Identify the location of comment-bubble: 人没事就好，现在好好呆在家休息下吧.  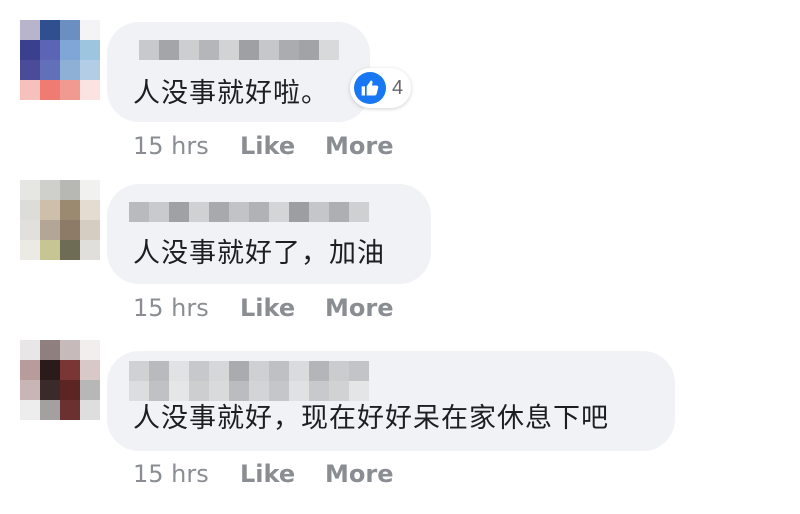
(391, 401).